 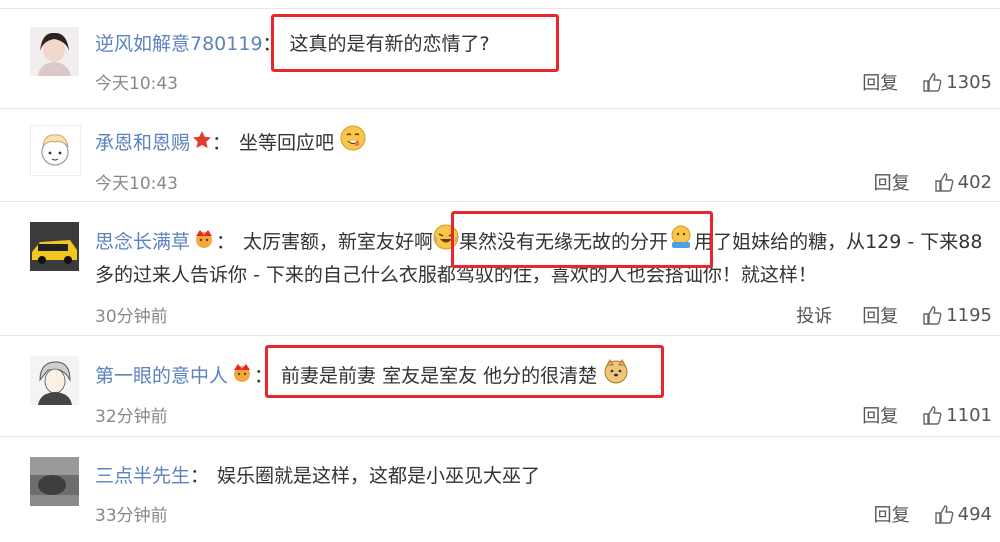 What do you see at coordinates (814, 315) in the screenshot?
I see `report-button: 投诉` at bounding box center [814, 315].